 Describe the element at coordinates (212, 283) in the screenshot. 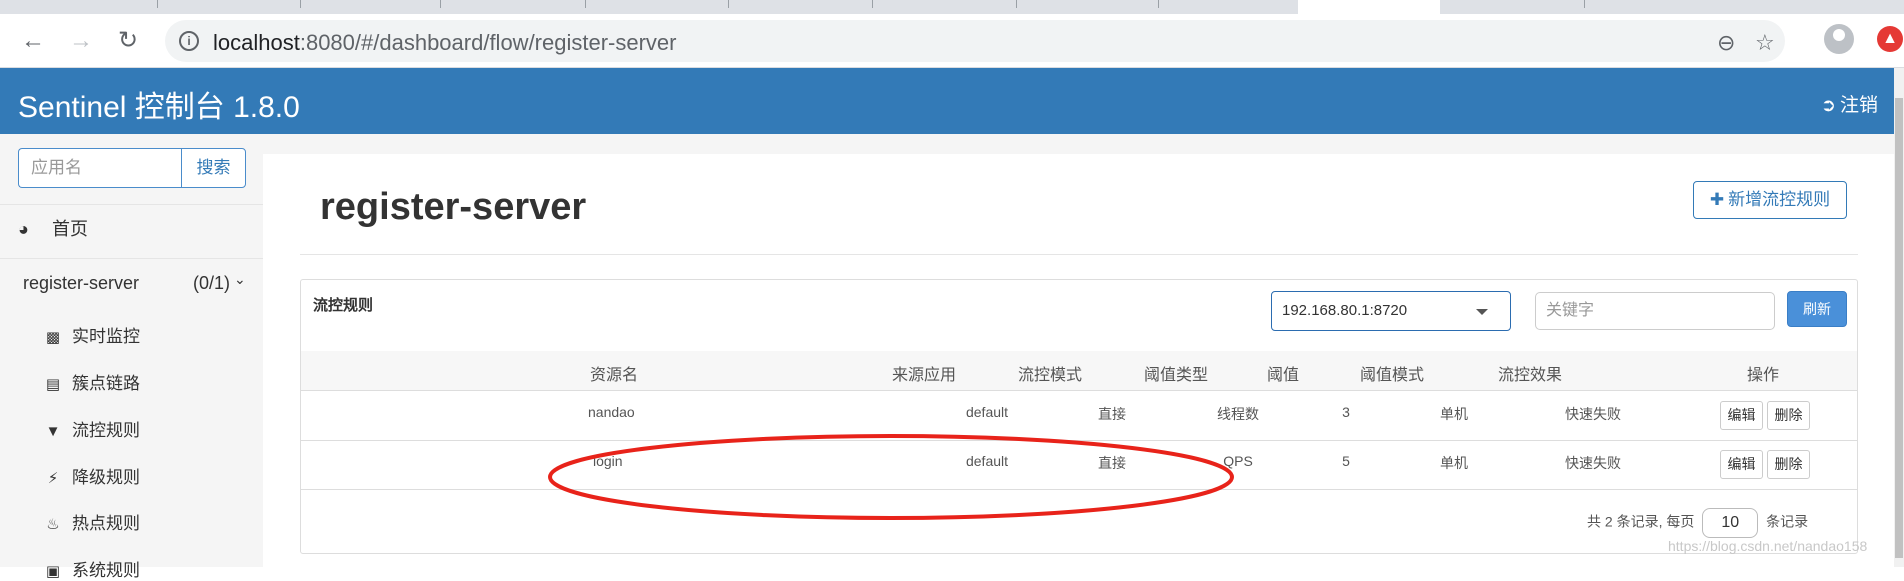

I see `sidebar-app-count: (0/1)` at that location.